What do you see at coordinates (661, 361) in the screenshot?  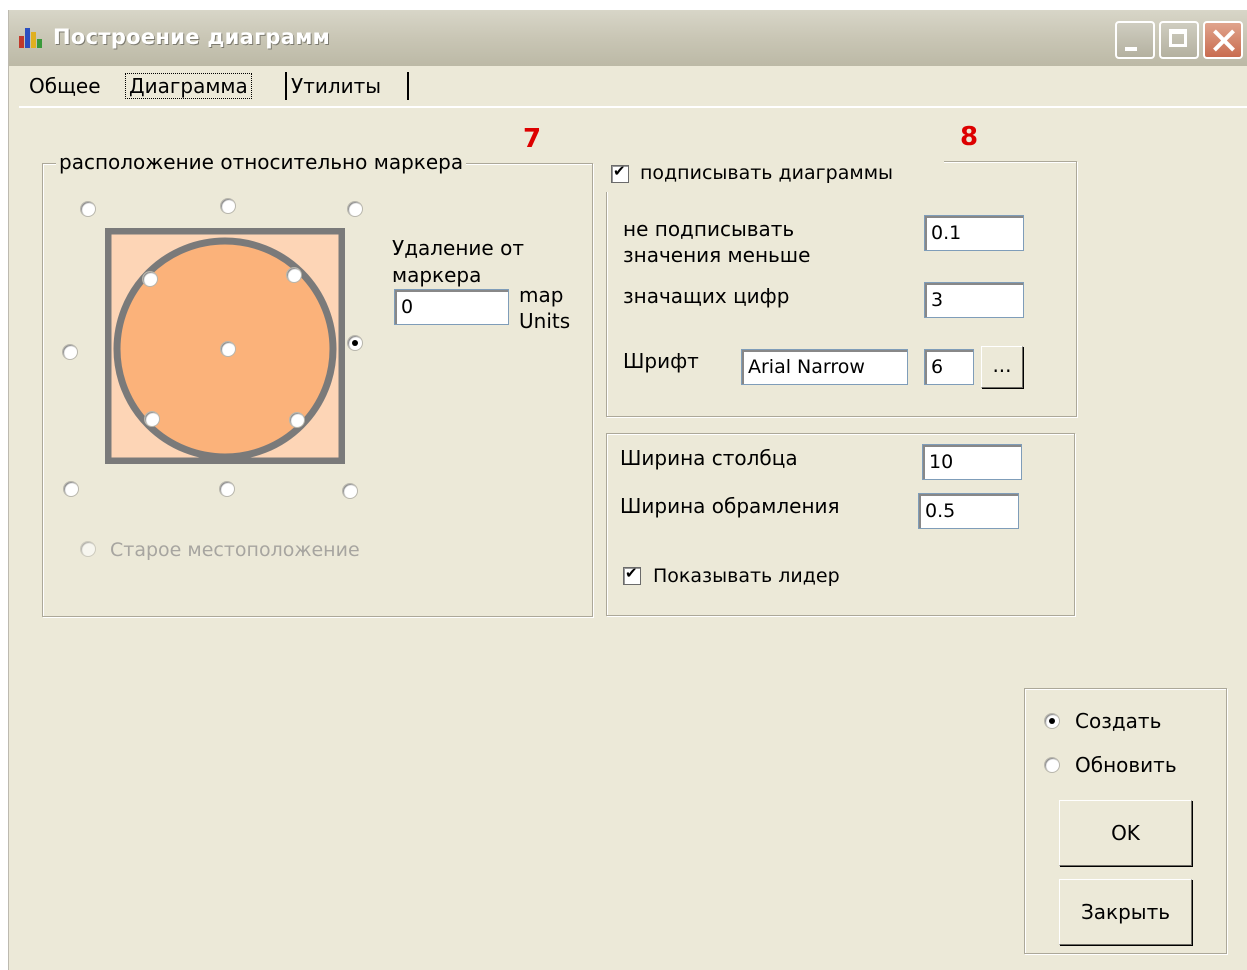 I see `font-label: Шрифт` at bounding box center [661, 361].